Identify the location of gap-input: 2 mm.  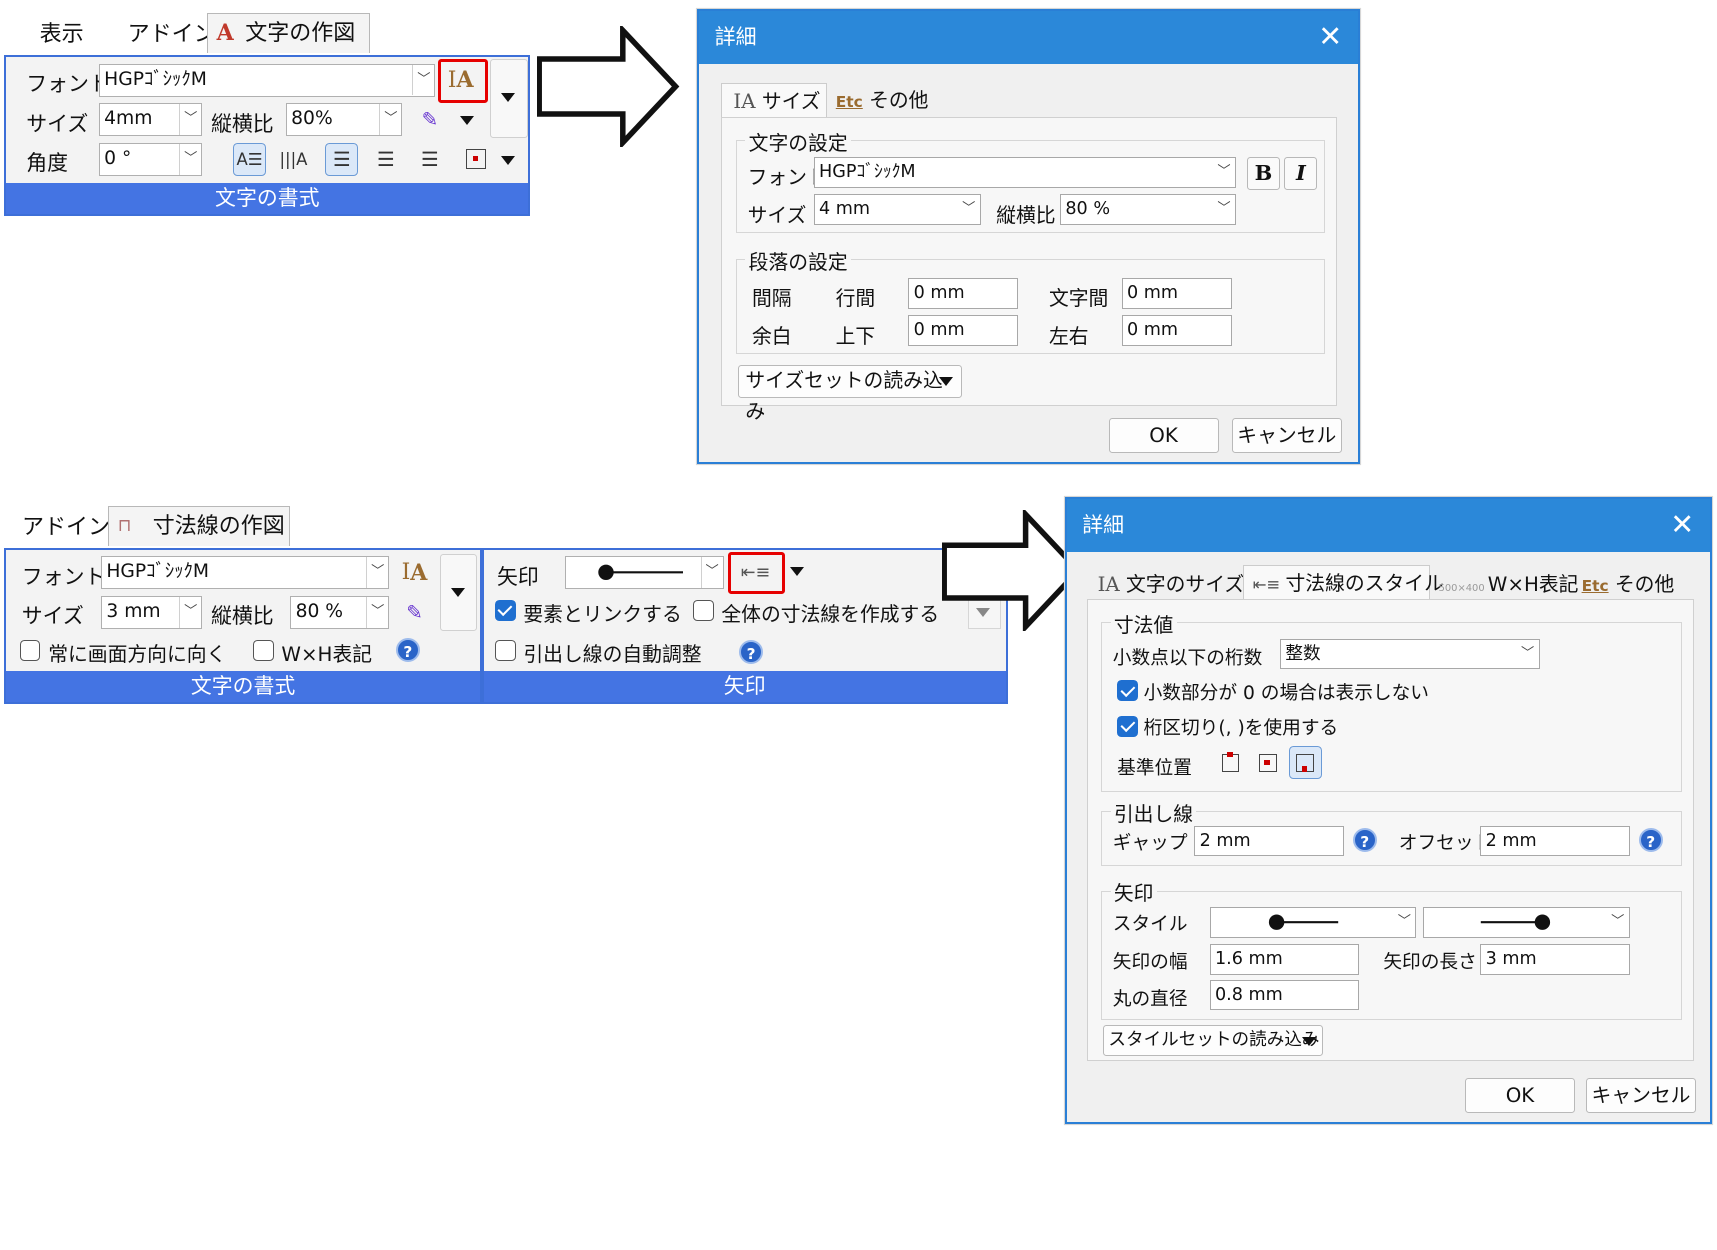
(1269, 841).